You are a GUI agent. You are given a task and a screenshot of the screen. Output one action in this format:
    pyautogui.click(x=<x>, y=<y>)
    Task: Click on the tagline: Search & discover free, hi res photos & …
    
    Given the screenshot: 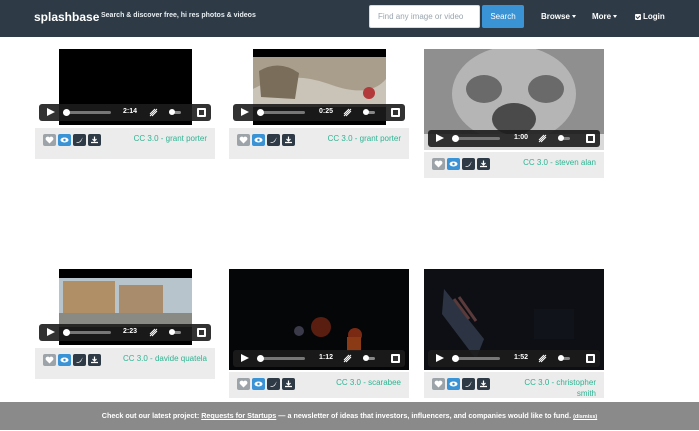 What is the action you would take?
    pyautogui.click(x=178, y=15)
    